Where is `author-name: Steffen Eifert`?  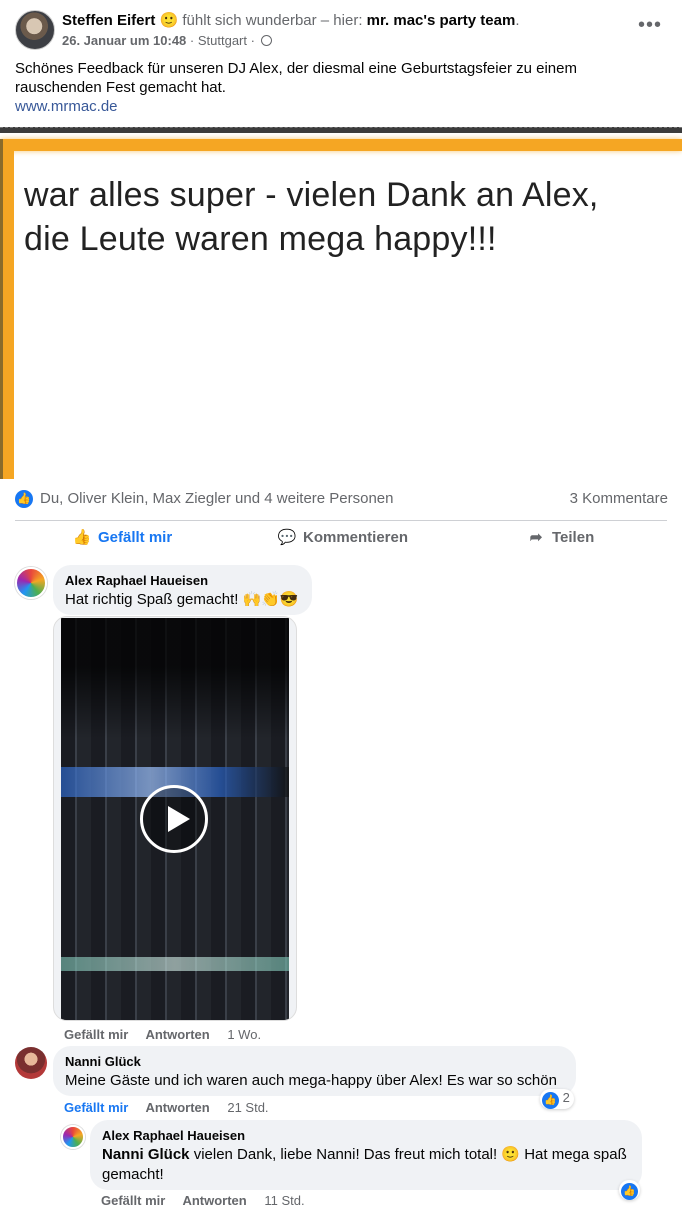
author-name: Steffen Eifert is located at coordinates (108, 20).